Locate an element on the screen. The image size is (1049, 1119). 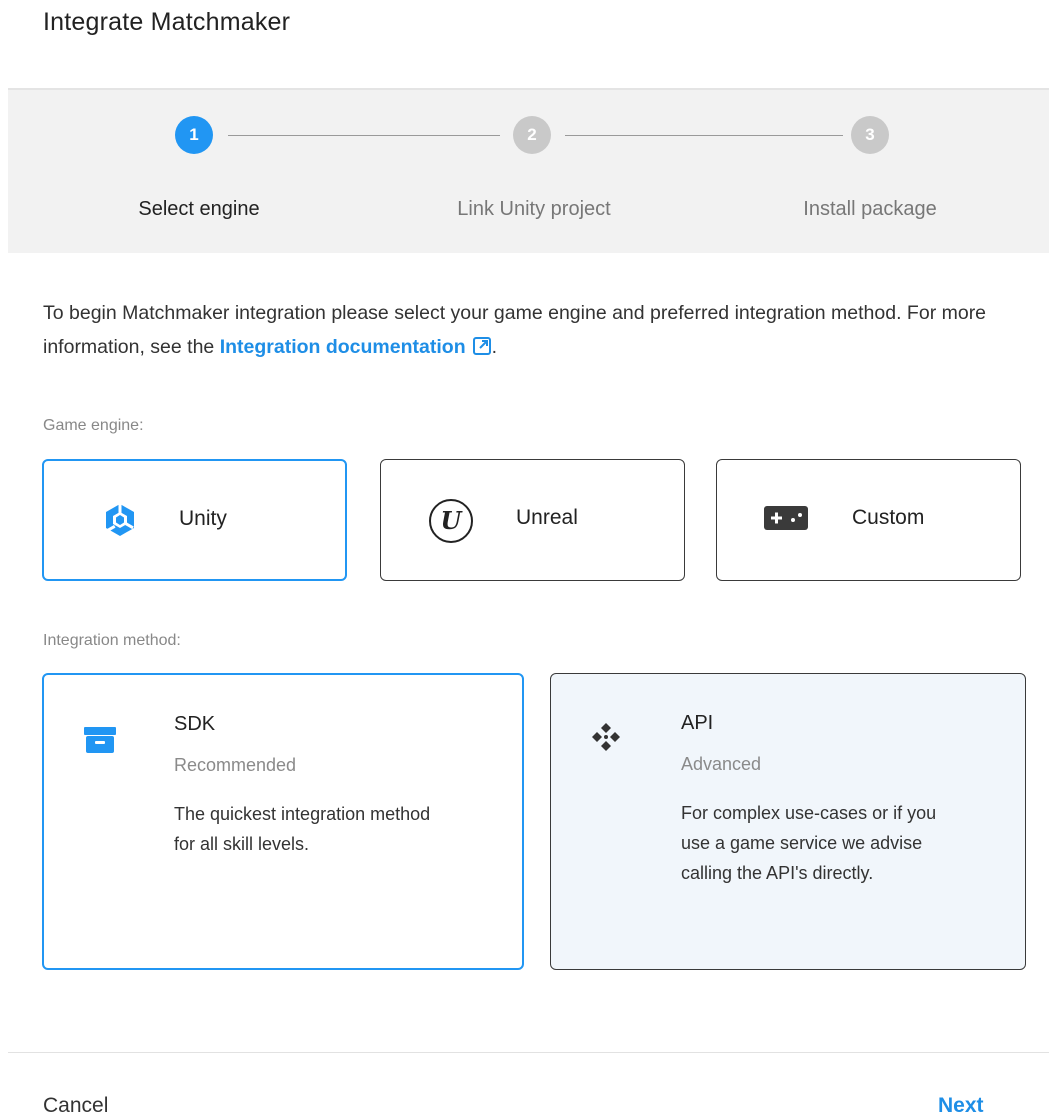
method-title: SDK is located at coordinates (195, 724).